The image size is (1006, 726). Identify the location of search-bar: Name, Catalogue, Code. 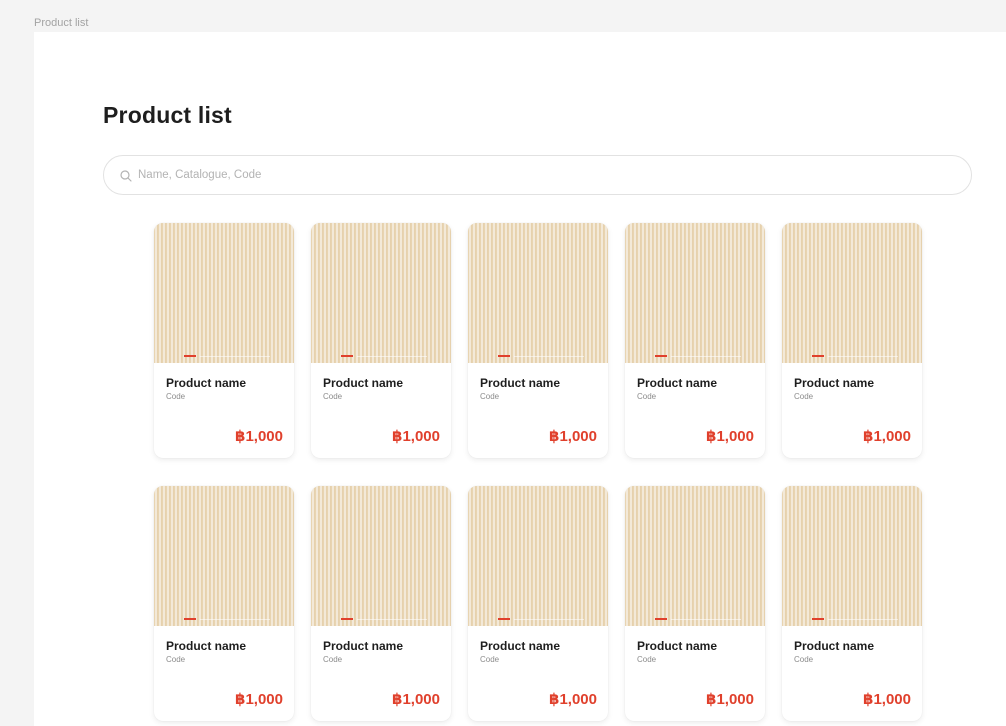
(537, 175).